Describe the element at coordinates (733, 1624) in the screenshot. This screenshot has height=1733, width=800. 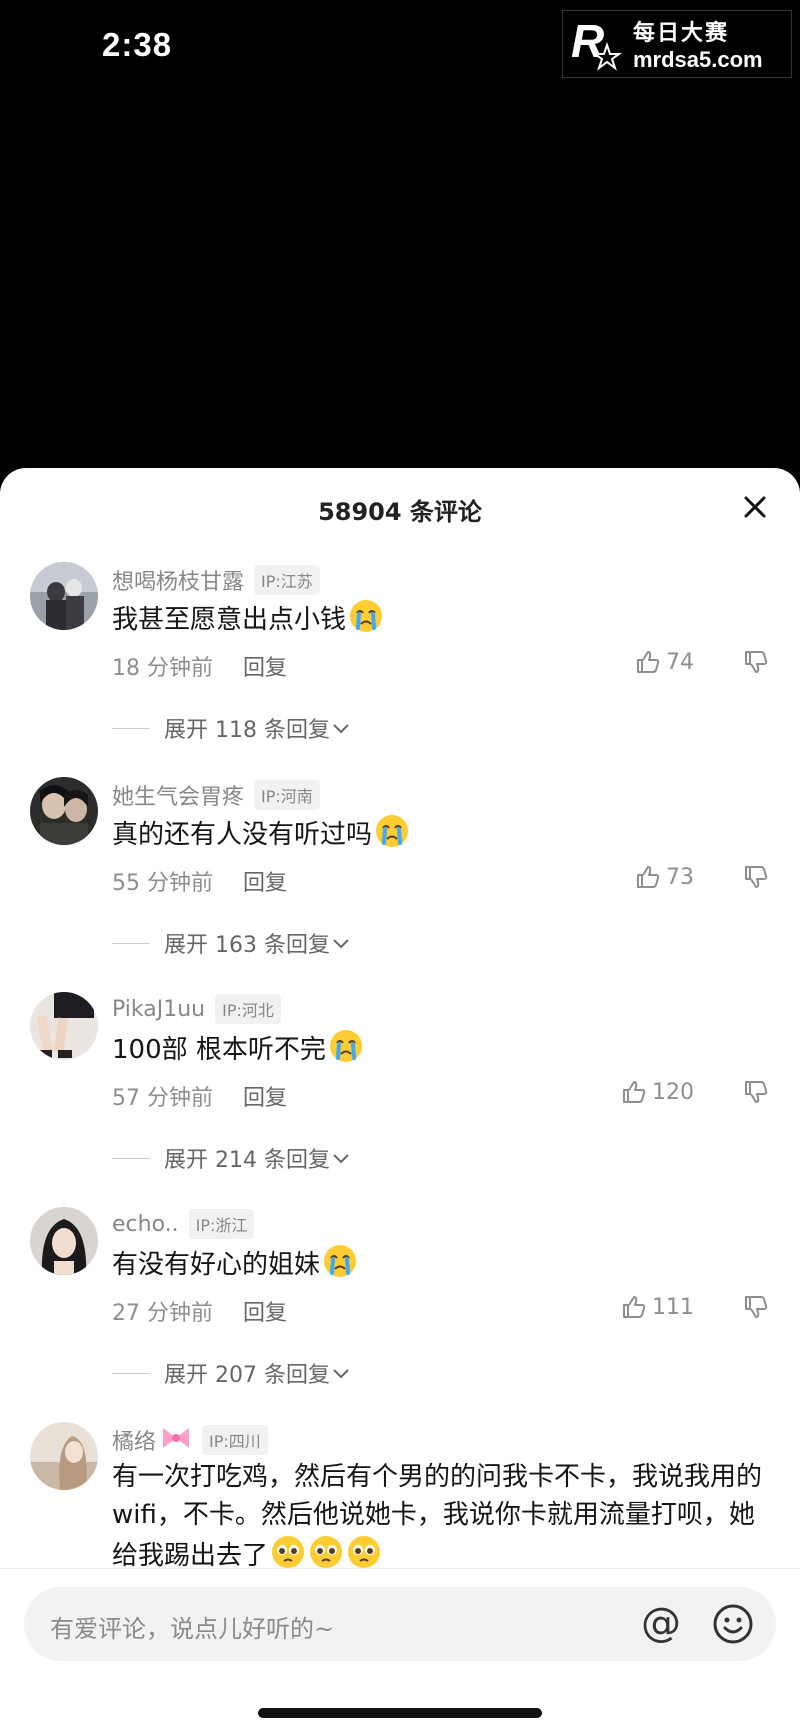
I see `emoji-picker-icon` at that location.